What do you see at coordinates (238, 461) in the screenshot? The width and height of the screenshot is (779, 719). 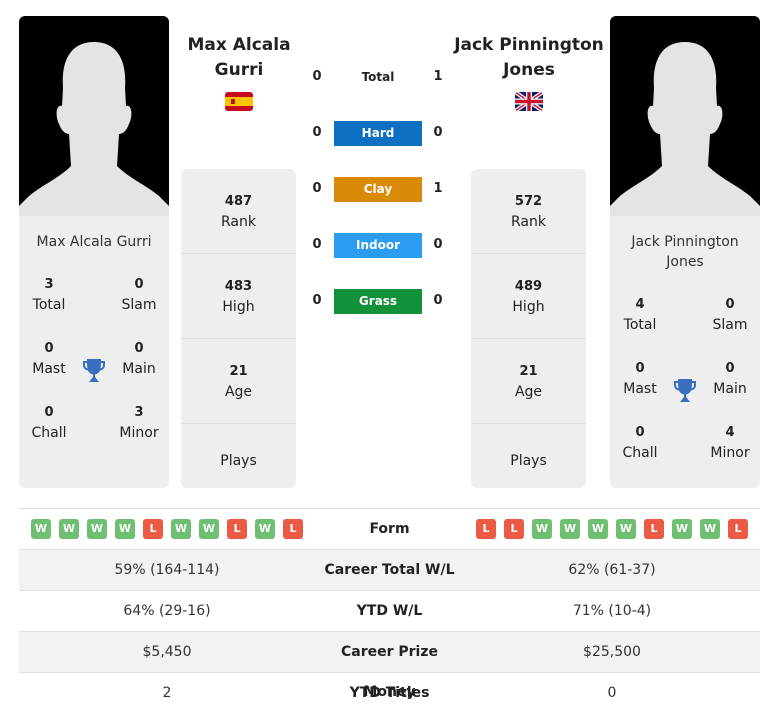 I see `stat-plays-label: Plays` at bounding box center [238, 461].